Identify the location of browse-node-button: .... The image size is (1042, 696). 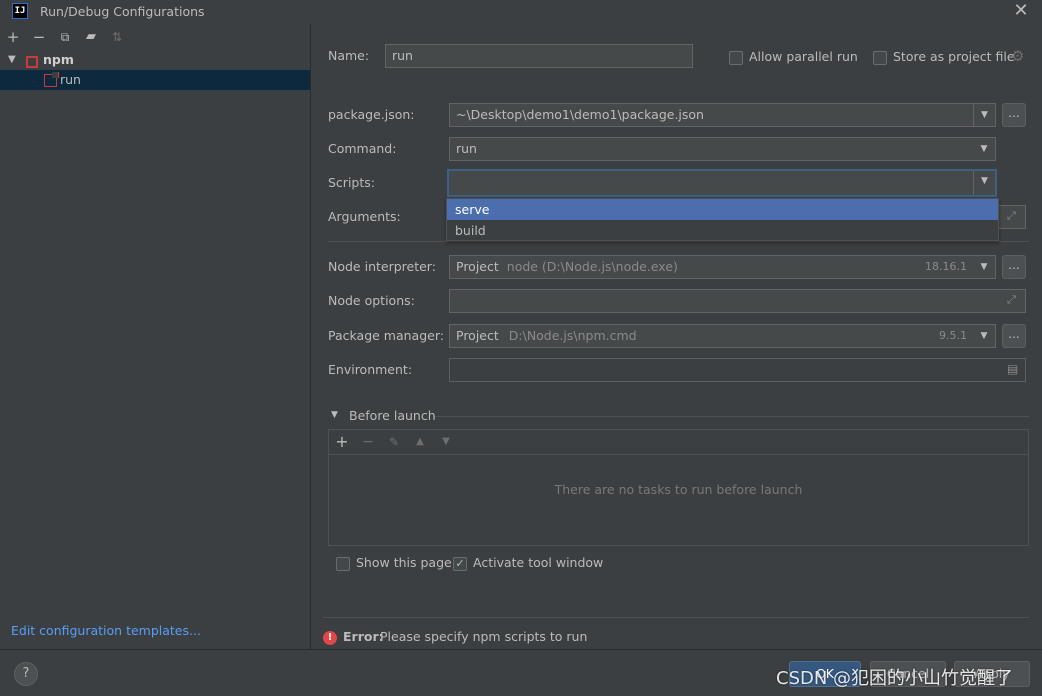
(1014, 267).